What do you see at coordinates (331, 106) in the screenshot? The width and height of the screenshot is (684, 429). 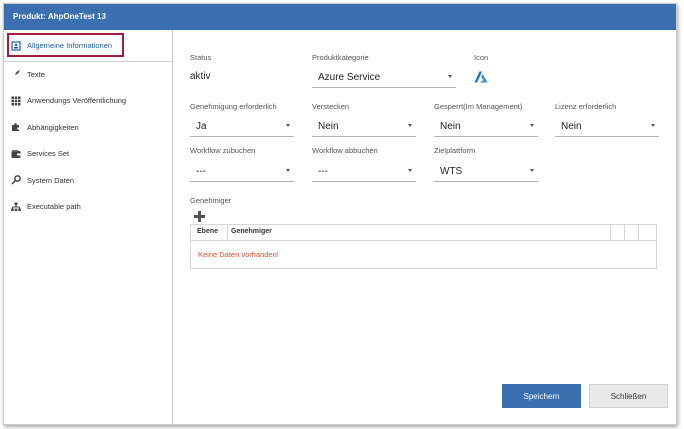 I see `verstecken-label: Verstecken` at bounding box center [331, 106].